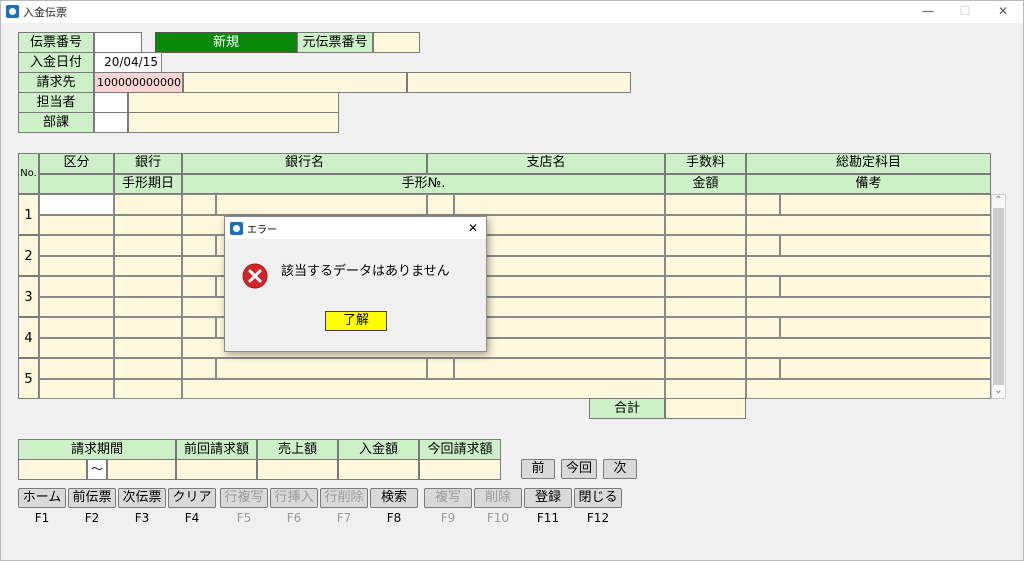  I want to click on dept-code-input, so click(111, 122).